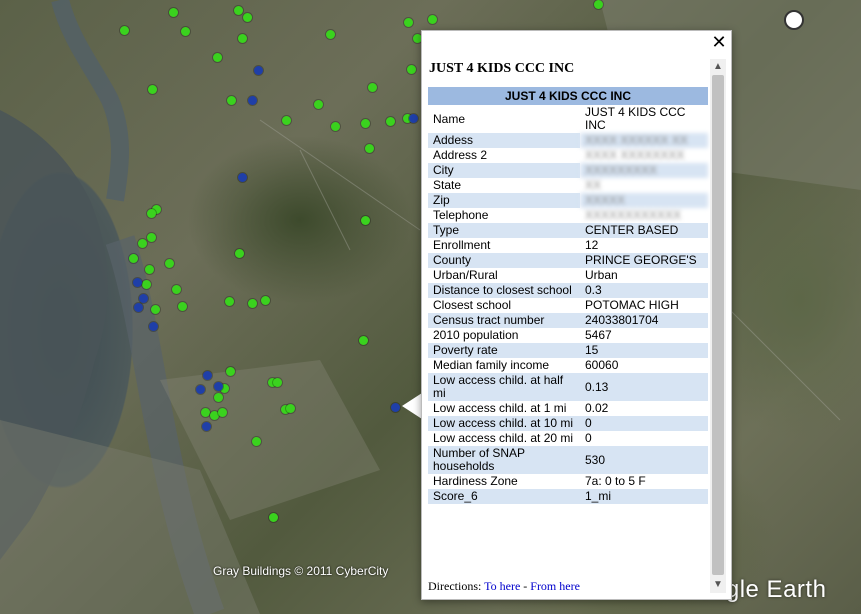  What do you see at coordinates (592, 245) in the screenshot?
I see `row-value: 12` at bounding box center [592, 245].